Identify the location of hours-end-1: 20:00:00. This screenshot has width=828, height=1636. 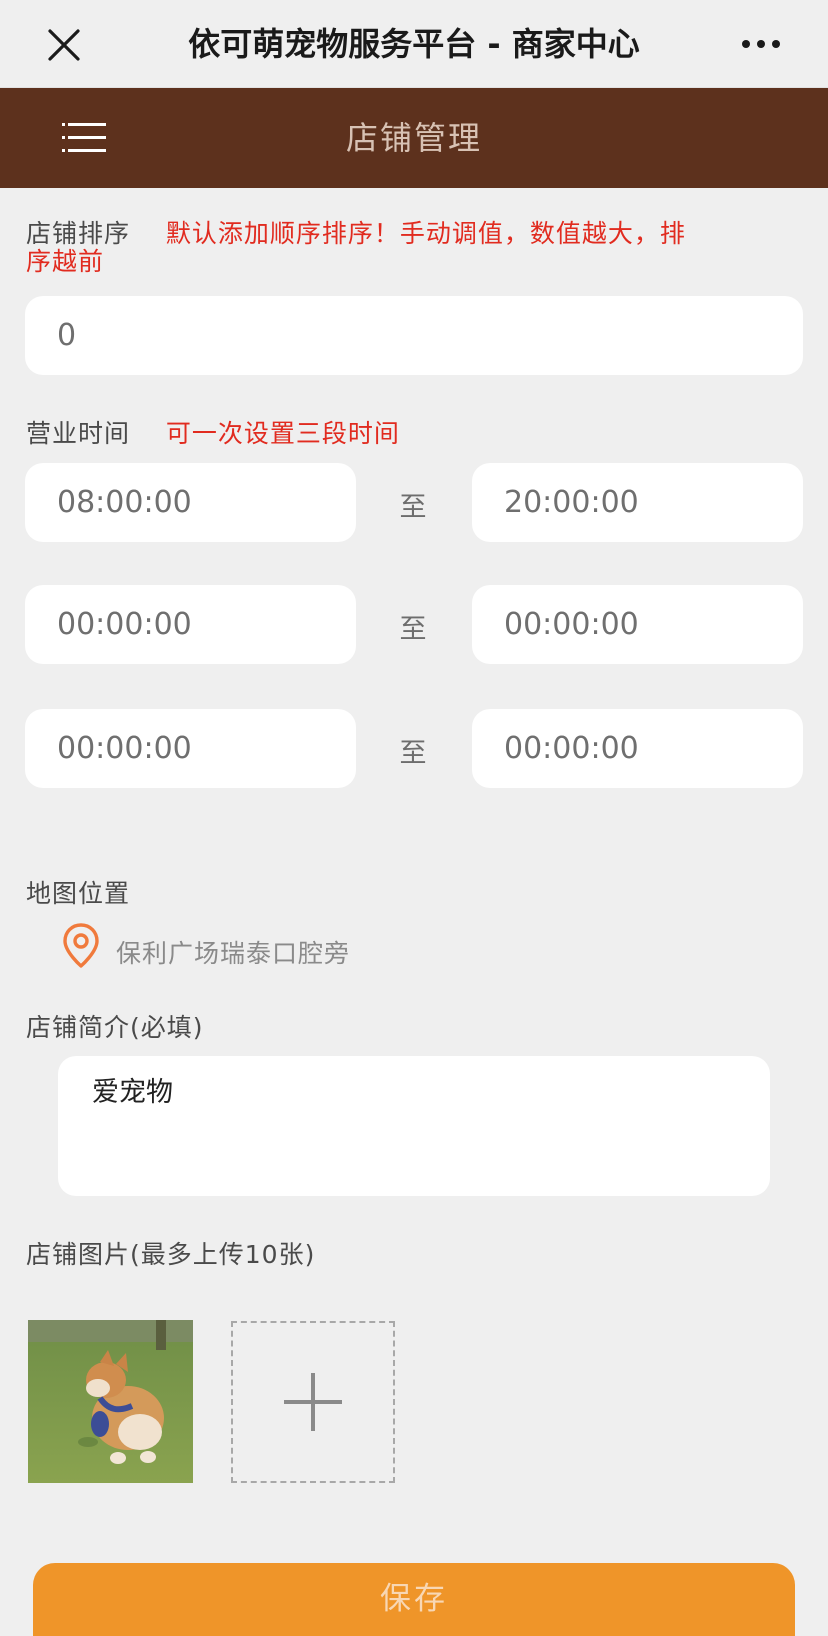
(637, 502).